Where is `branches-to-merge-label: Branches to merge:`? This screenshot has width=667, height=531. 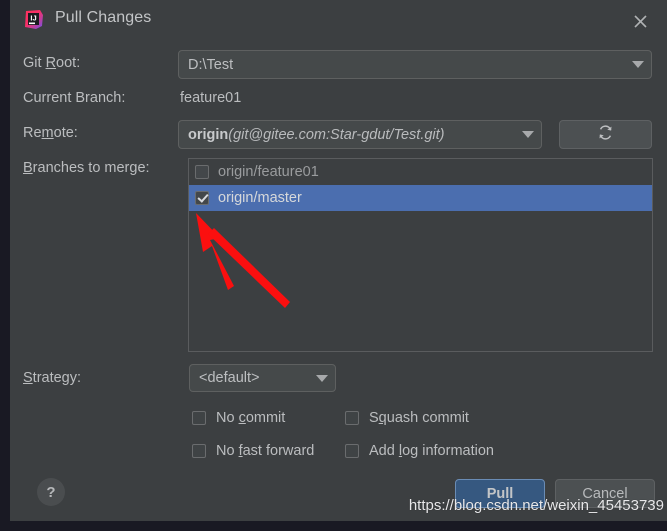 branches-to-merge-label: Branches to merge: is located at coordinates (86, 168).